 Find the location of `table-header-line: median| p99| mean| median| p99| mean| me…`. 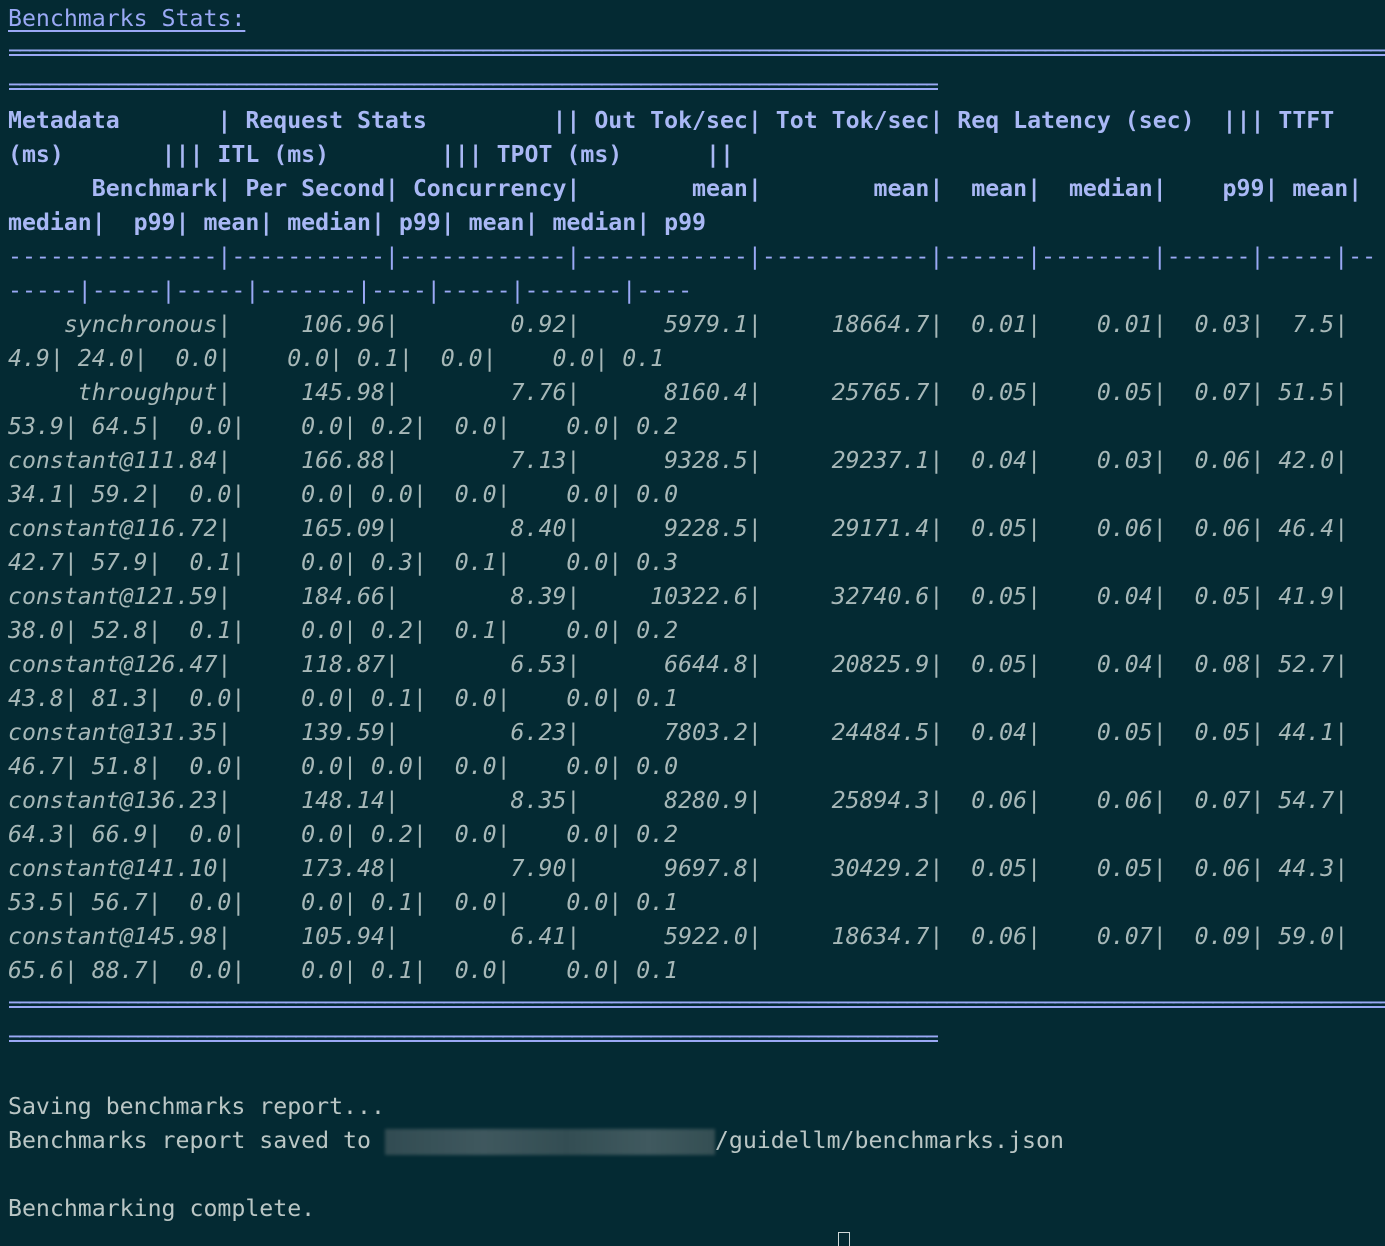

table-header-line: median| p99| mean| median| p99| mean| me… is located at coordinates (357, 222).